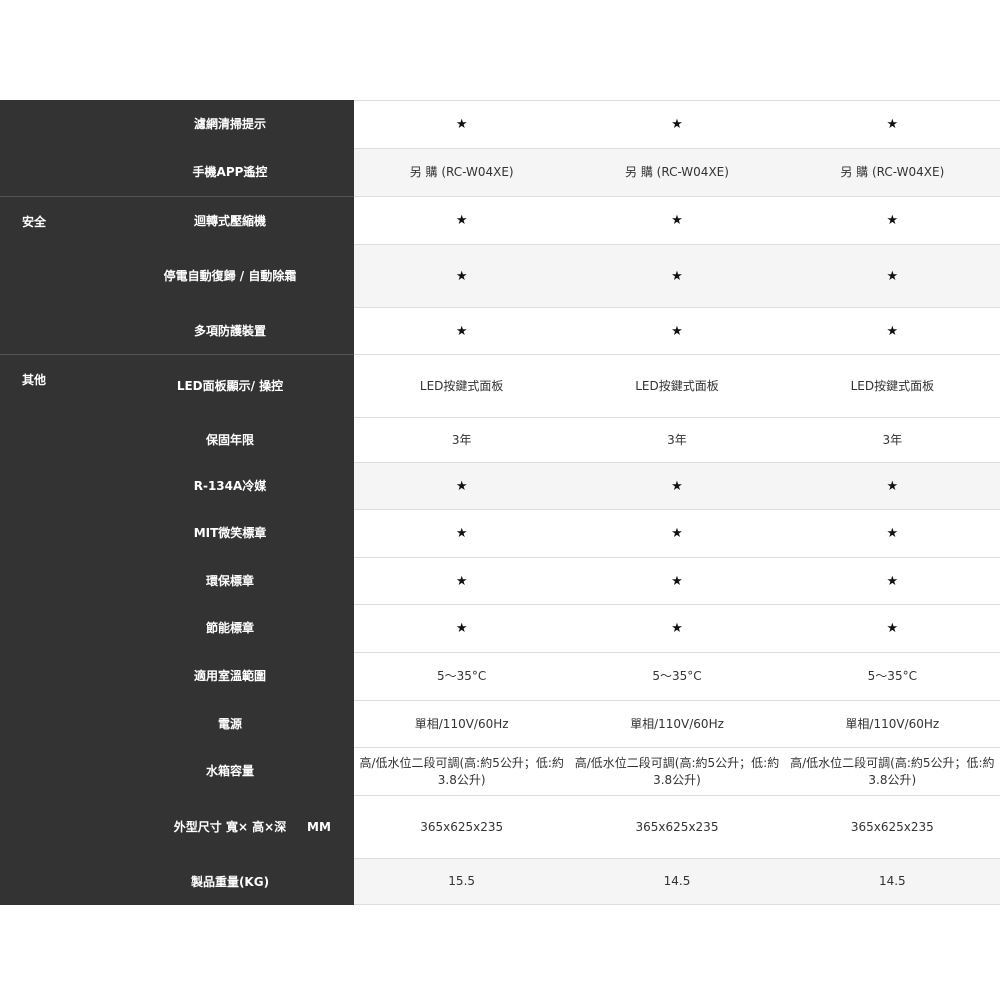 Image resolution: width=1000 pixels, height=1000 pixels. What do you see at coordinates (229, 124) in the screenshot?
I see `feature-label: 濾網清掃提示` at bounding box center [229, 124].